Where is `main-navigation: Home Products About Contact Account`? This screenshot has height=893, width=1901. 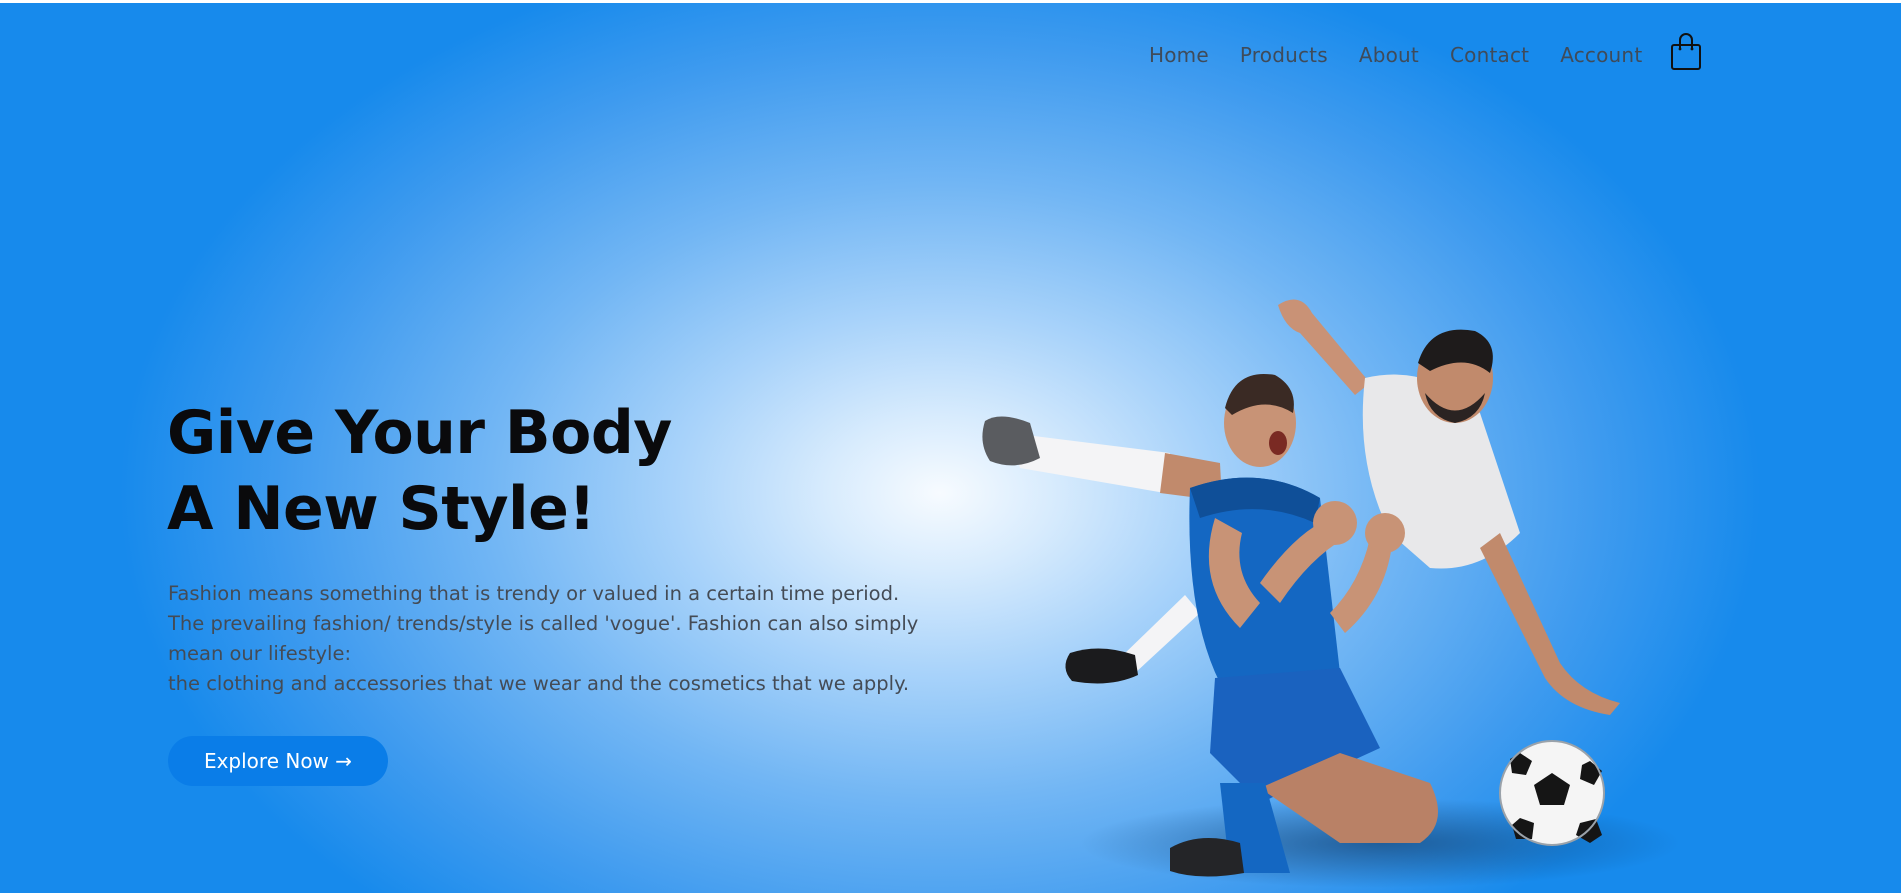
main-navigation: Home Products About Contact Account is located at coordinates (1425, 52).